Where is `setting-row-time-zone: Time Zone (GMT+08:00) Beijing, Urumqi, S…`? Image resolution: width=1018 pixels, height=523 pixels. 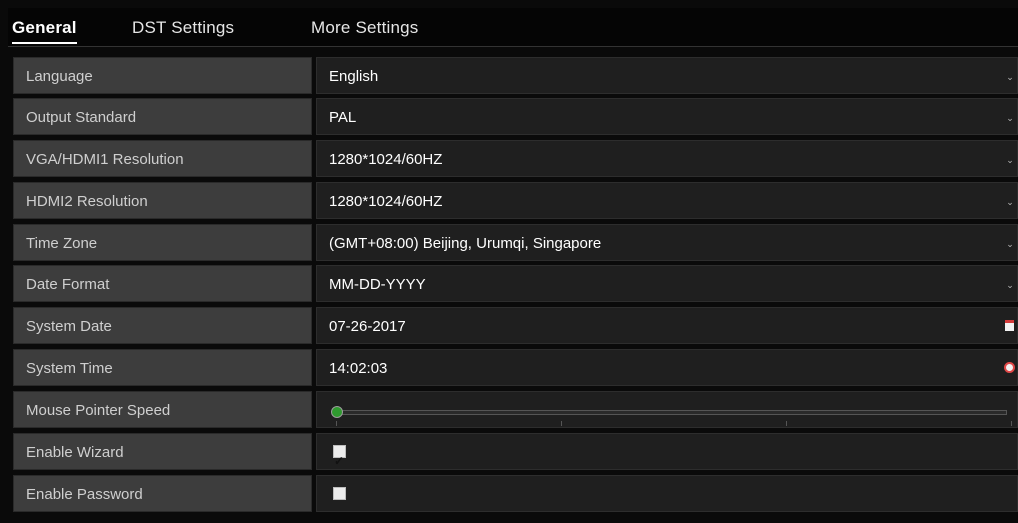
setting-row-time-zone: Time Zone (GMT+08:00) Beijing, Urumqi, S… is located at coordinates (515, 242).